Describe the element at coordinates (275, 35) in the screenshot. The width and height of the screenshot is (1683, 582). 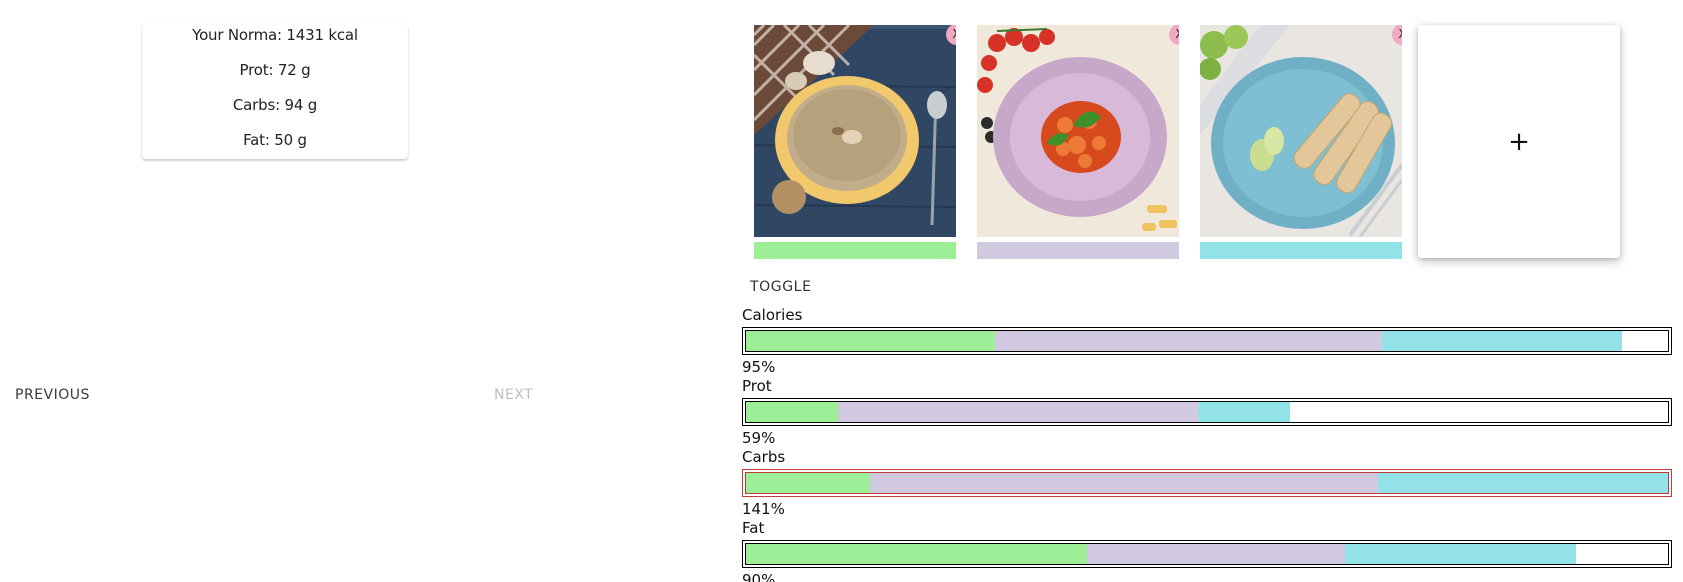
I see `norma-kcal: Your Norma: 1431 kcal` at that location.